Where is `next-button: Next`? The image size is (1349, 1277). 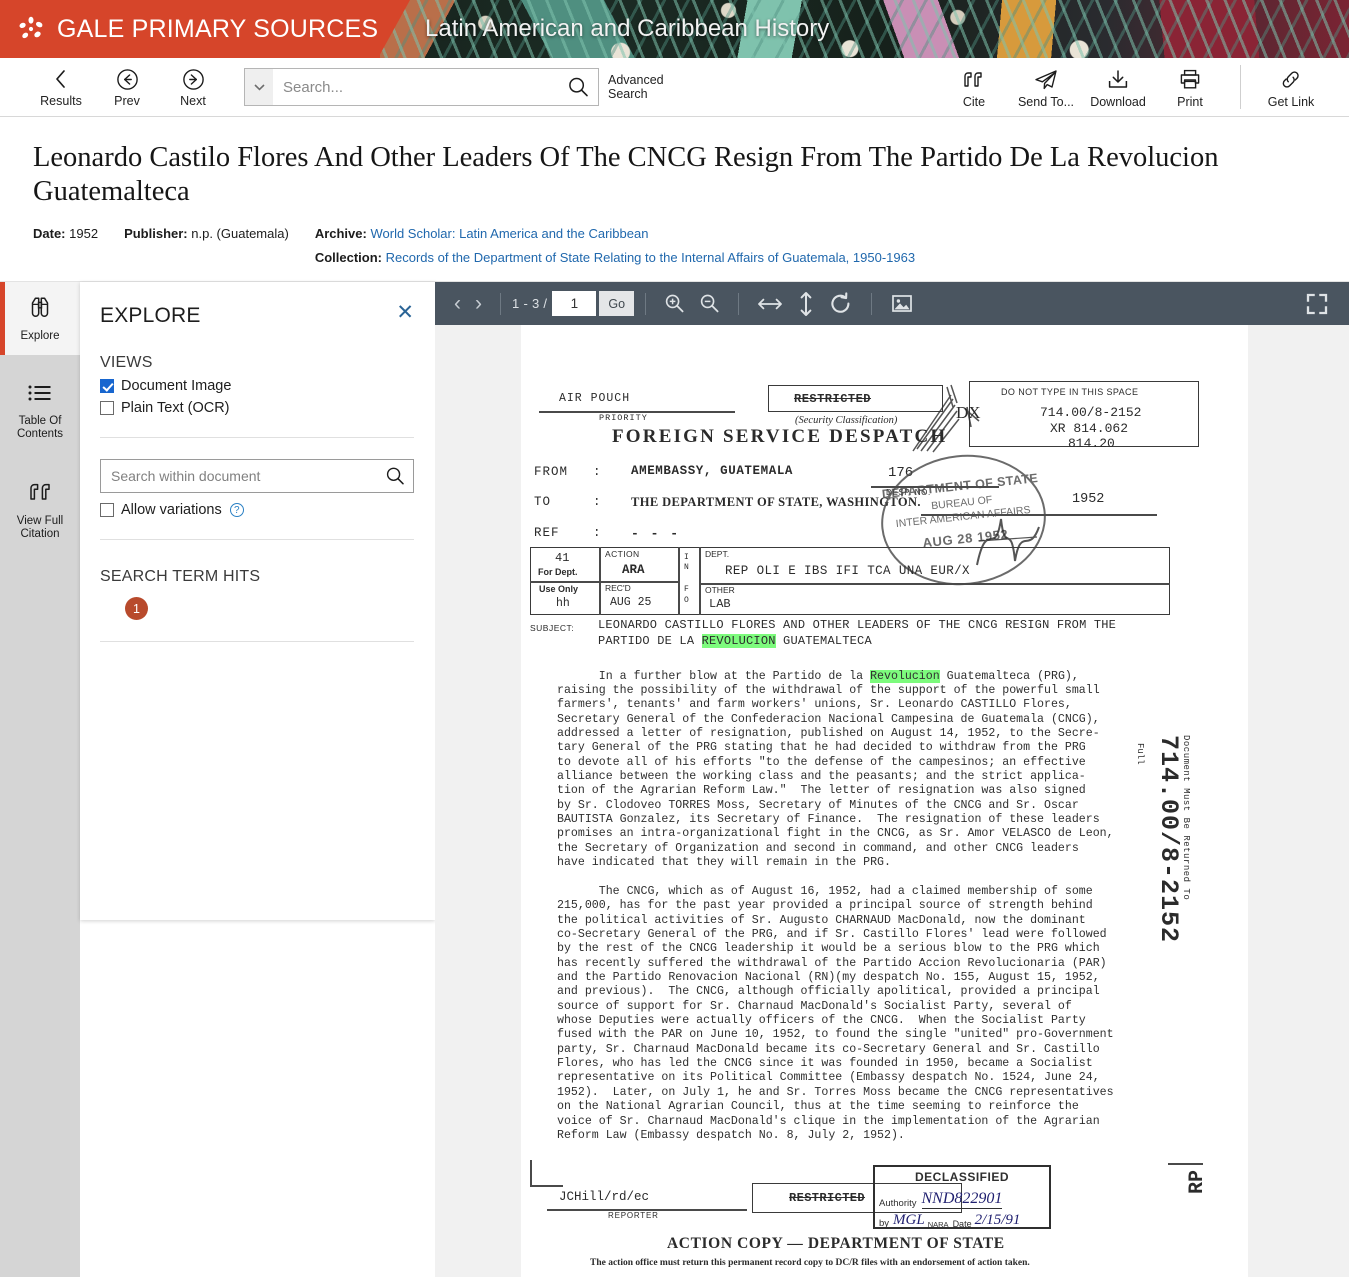
next-button: Next is located at coordinates (193, 87).